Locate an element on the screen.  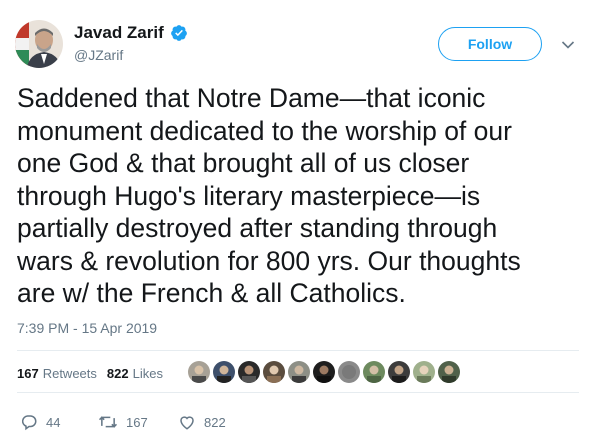
author-info: Javad Zarif @JZarif is located at coordinates (131, 43).